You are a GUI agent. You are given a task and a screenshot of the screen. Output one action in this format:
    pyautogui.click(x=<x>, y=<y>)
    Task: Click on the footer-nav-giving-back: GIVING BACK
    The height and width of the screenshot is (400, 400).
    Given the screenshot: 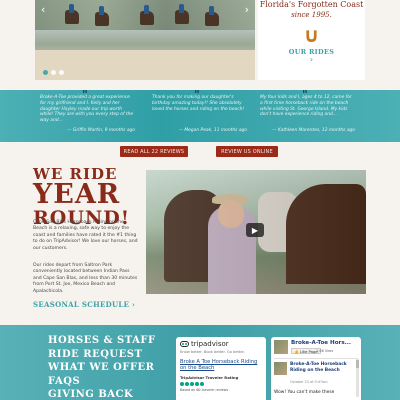 What is the action you would take?
    pyautogui.click(x=102, y=394)
    